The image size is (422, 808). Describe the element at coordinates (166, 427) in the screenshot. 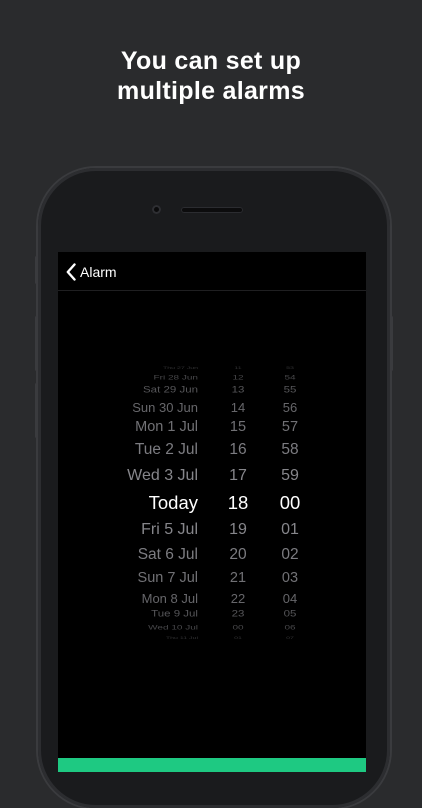

I see `date-option: Mon 1 Jul` at that location.